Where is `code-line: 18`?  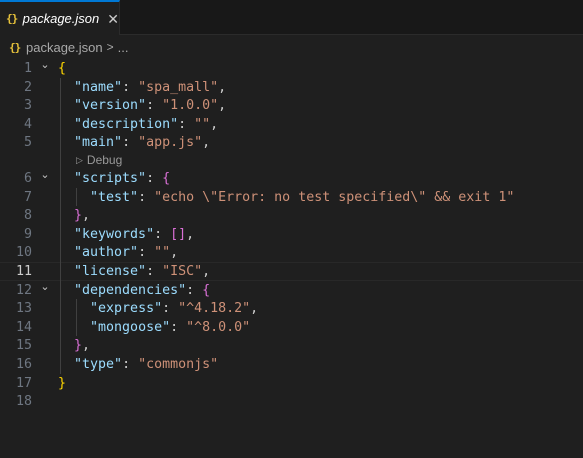
code-line: 18 is located at coordinates (291, 401).